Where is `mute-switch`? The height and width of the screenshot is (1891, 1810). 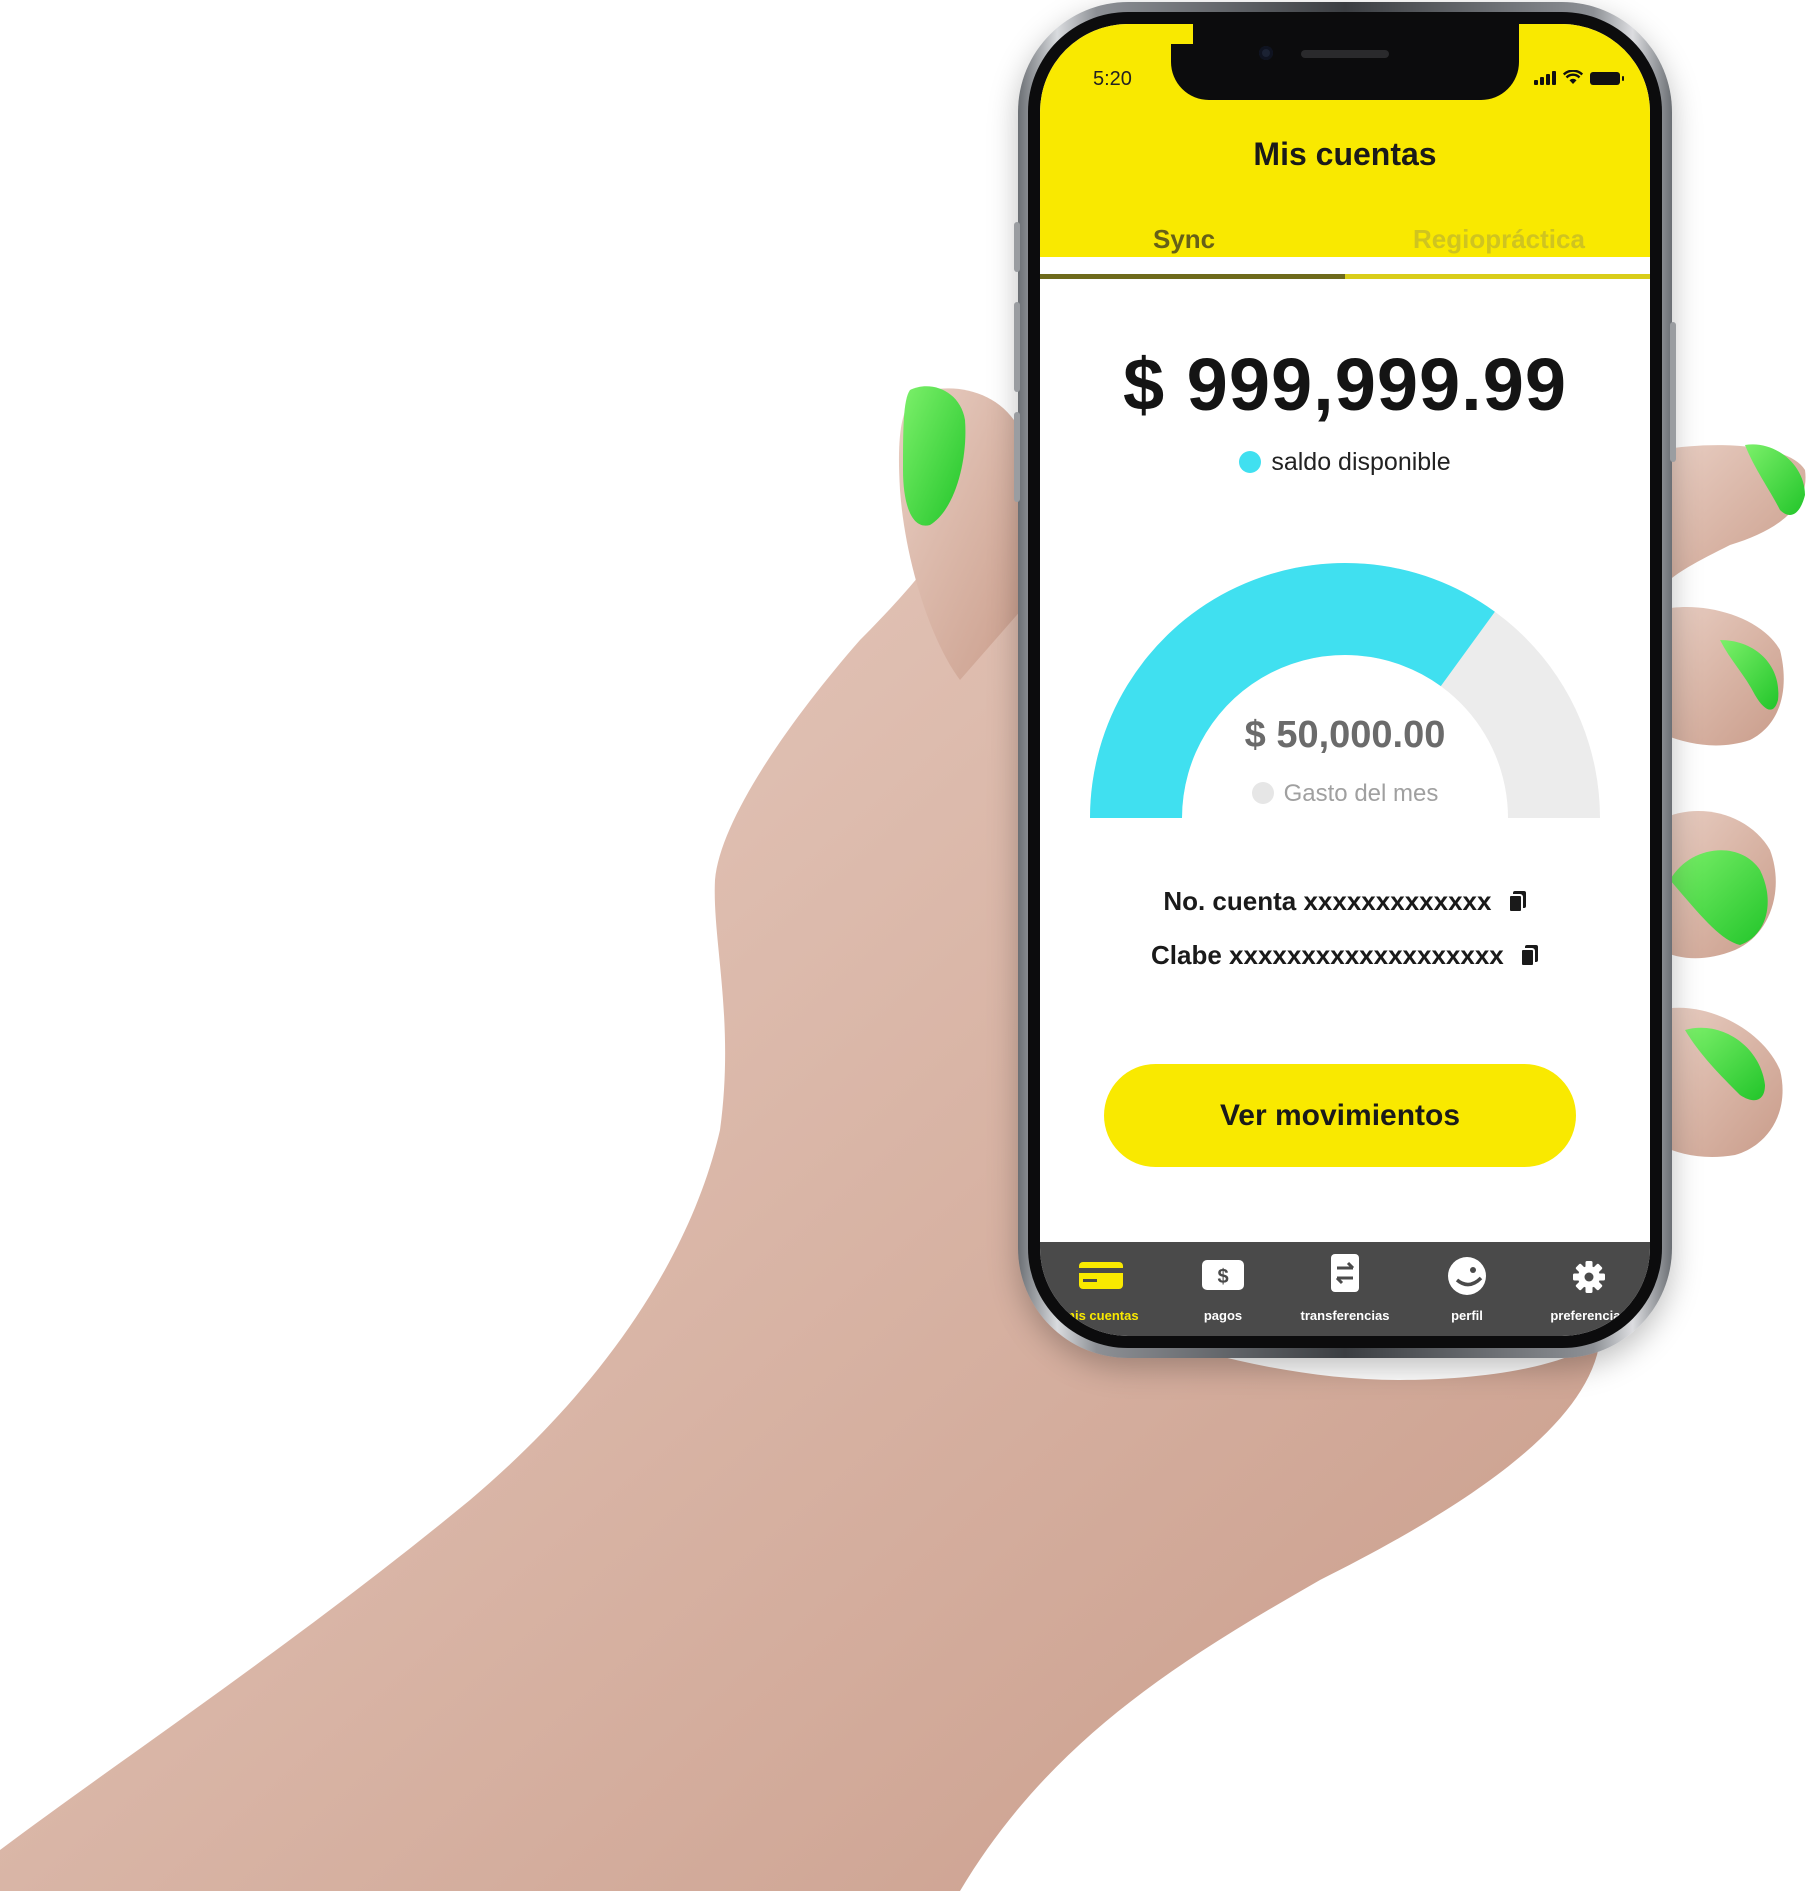 mute-switch is located at coordinates (1017, 247).